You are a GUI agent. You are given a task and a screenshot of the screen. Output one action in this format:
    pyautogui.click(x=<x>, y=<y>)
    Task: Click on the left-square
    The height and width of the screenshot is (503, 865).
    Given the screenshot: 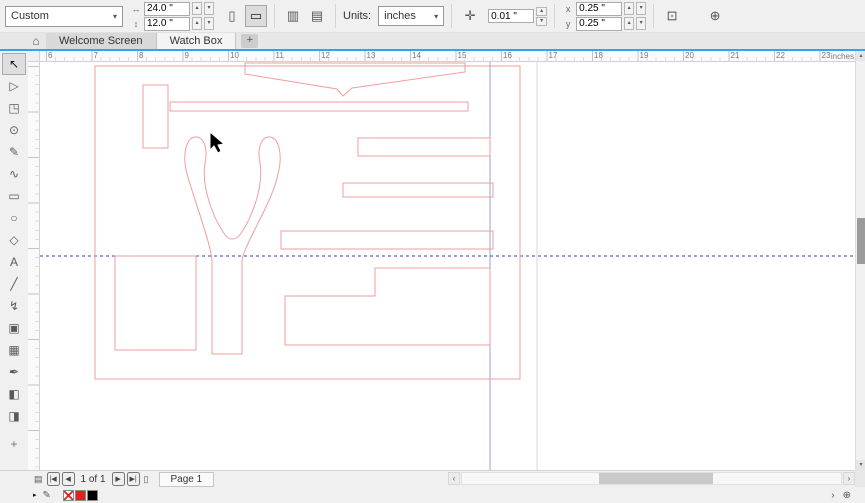 What is the action you would take?
    pyautogui.click(x=155, y=303)
    